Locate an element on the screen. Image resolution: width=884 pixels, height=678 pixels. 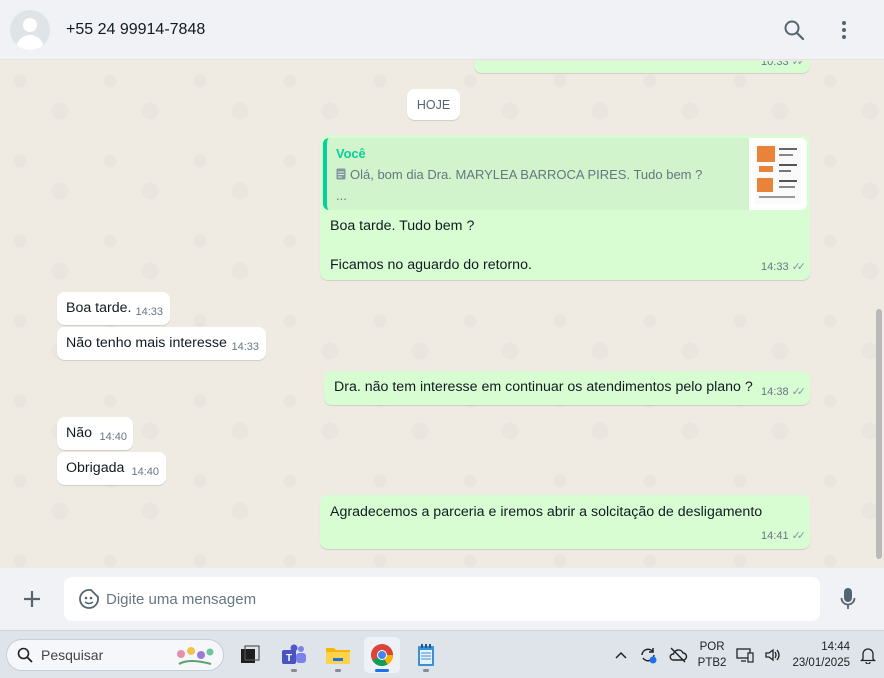
message-bubble-incoming: Não tenho mais interesse 14:33 is located at coordinates (161, 343).